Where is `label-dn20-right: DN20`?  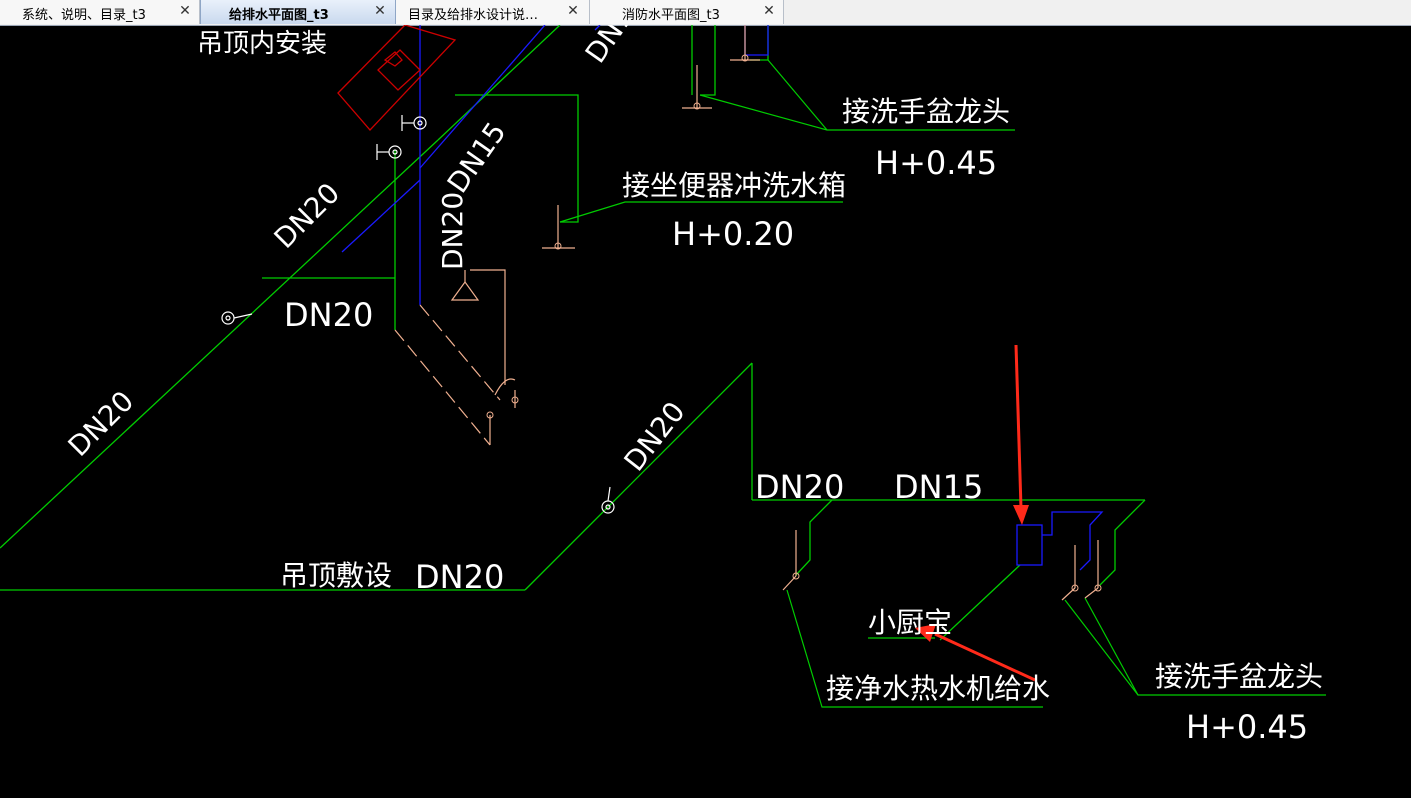 label-dn20-right: DN20 is located at coordinates (799, 487).